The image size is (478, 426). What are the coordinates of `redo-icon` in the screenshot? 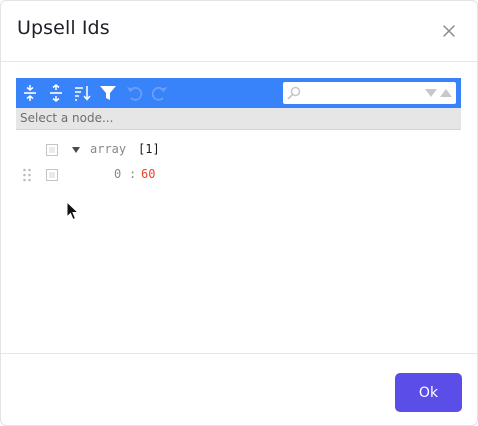 It's located at (159, 93).